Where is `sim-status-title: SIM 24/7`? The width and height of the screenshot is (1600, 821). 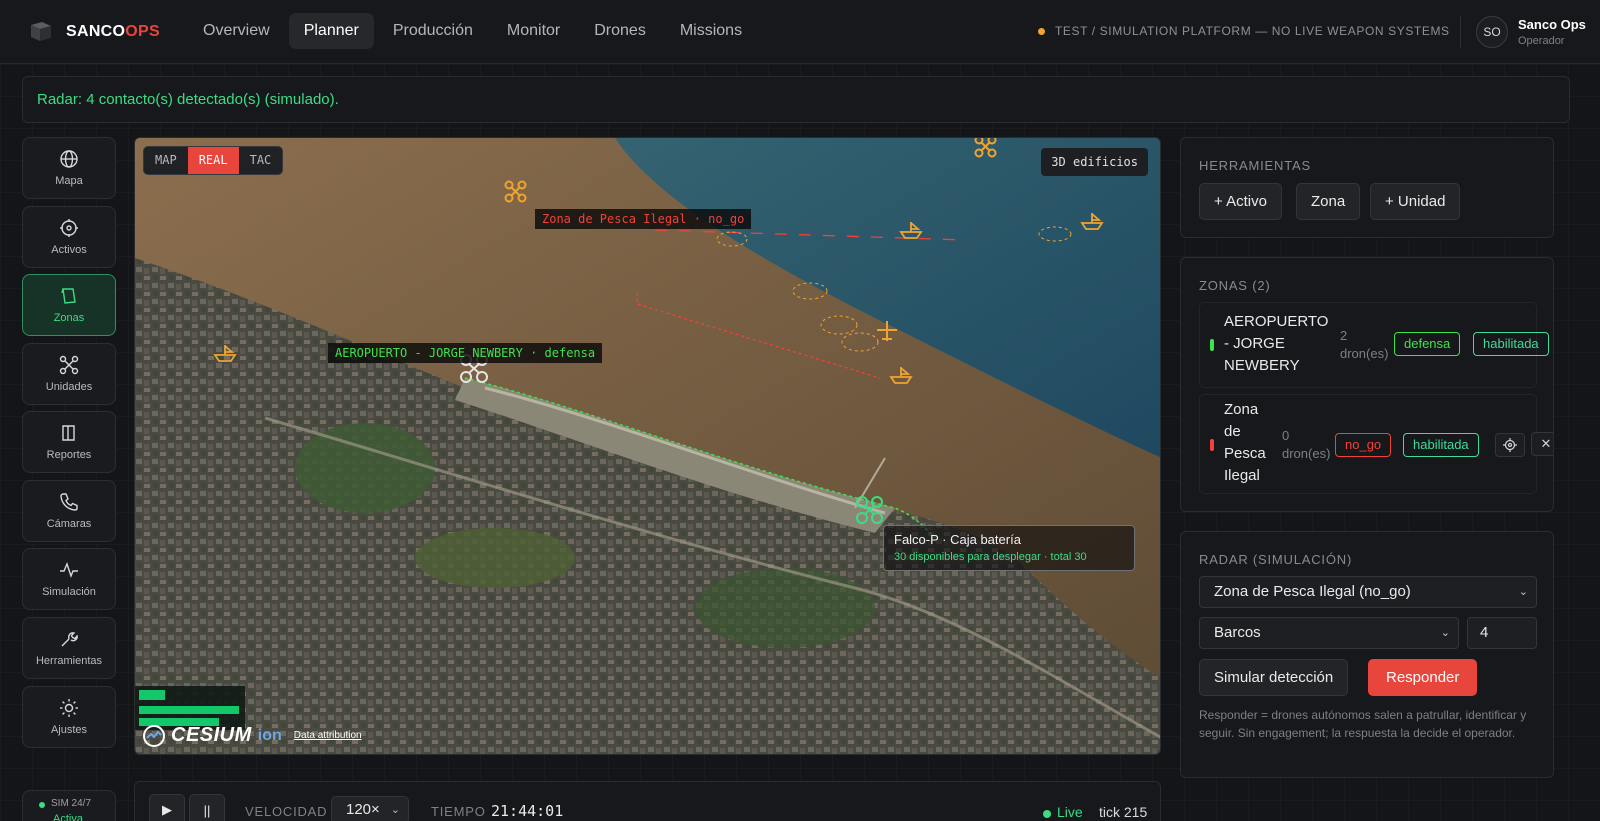 sim-status-title: SIM 24/7 is located at coordinates (71, 803).